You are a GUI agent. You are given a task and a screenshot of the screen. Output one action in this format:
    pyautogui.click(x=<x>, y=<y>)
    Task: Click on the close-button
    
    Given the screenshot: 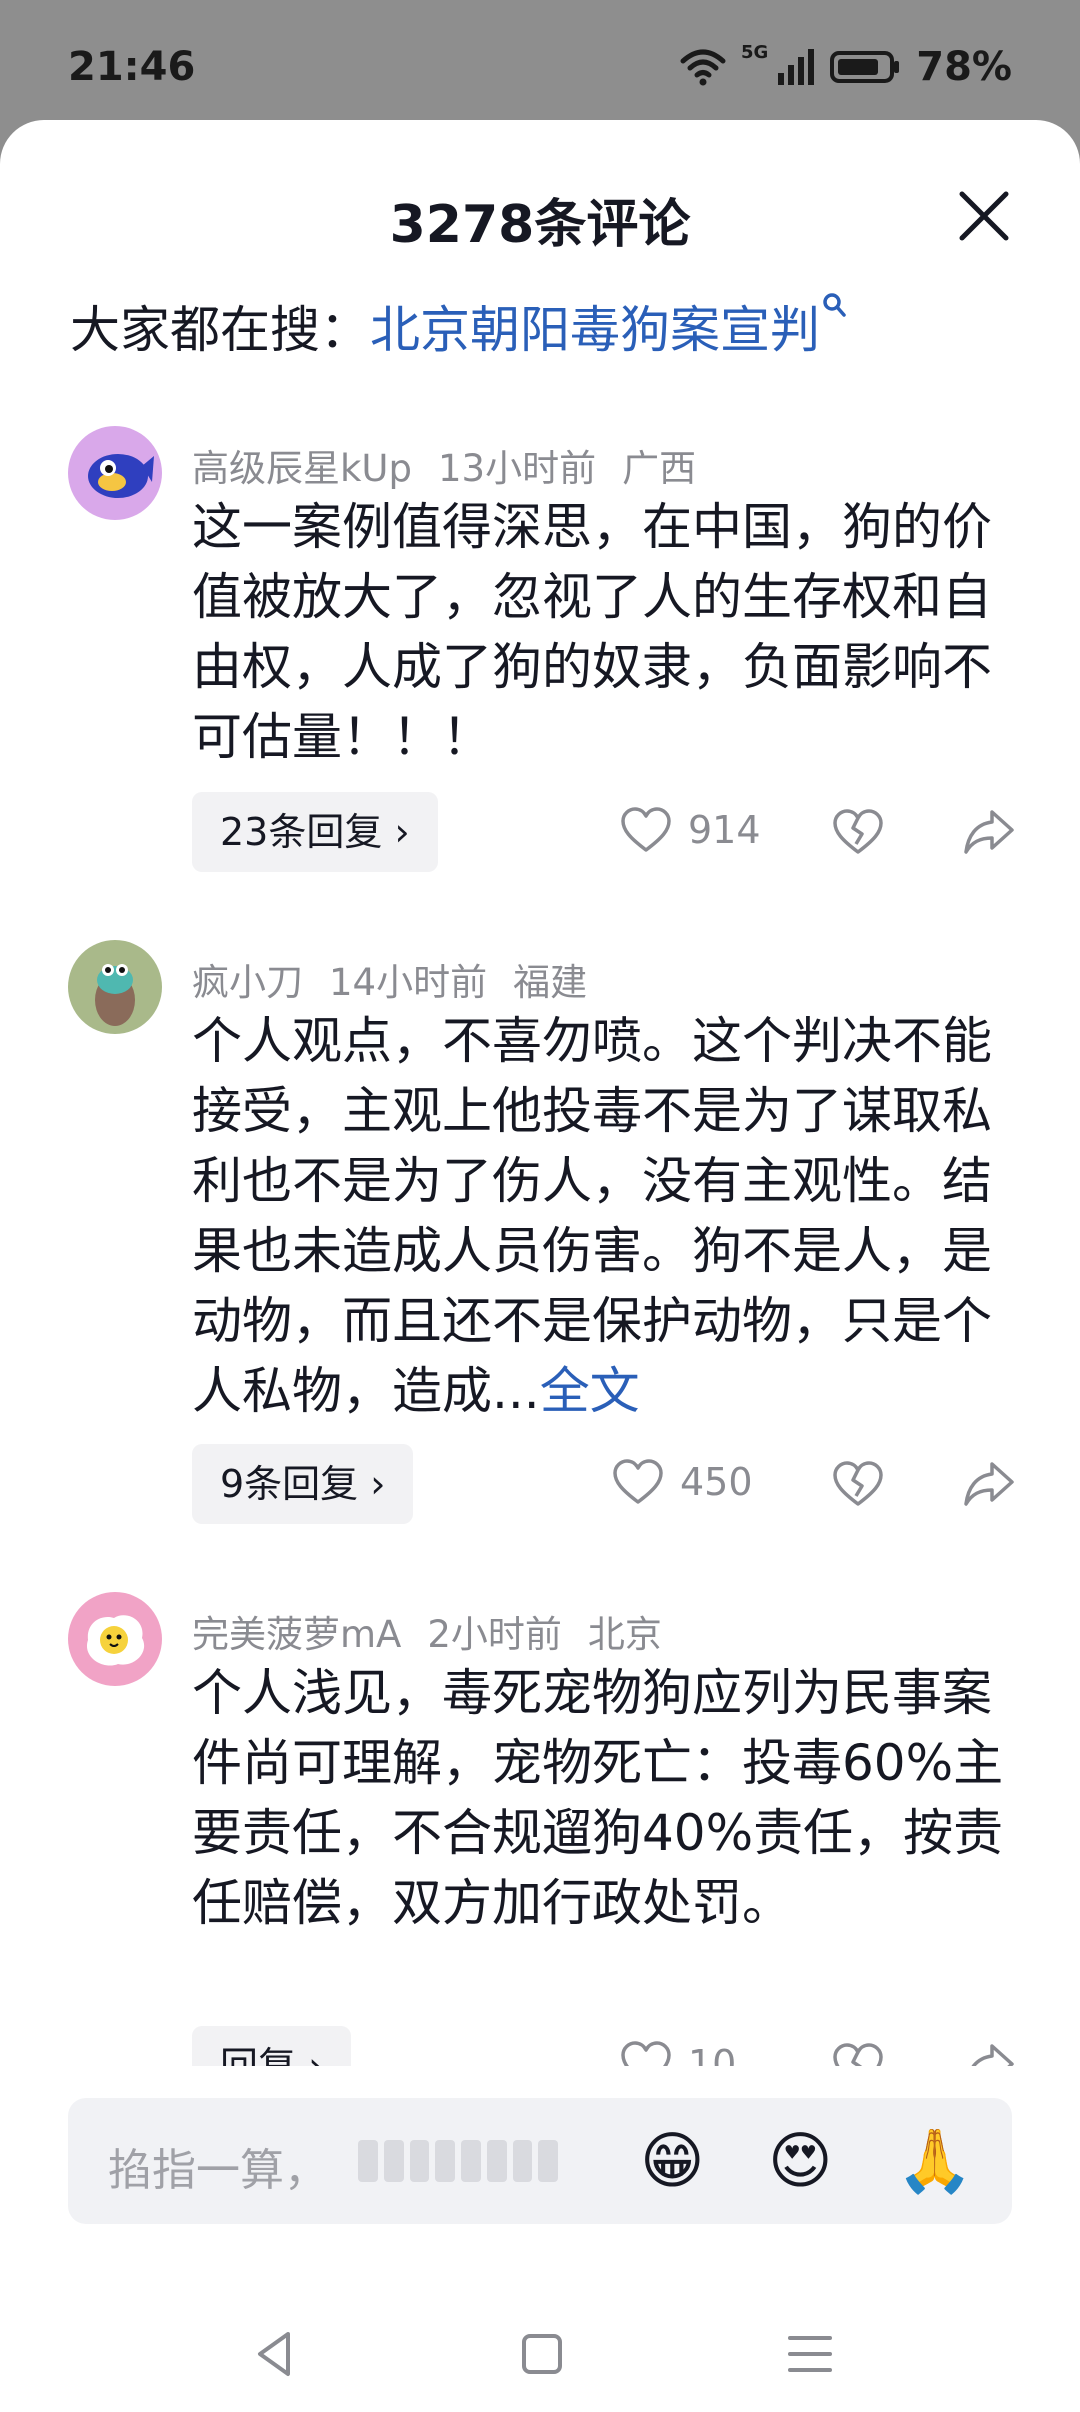 What is the action you would take?
    pyautogui.click(x=984, y=216)
    